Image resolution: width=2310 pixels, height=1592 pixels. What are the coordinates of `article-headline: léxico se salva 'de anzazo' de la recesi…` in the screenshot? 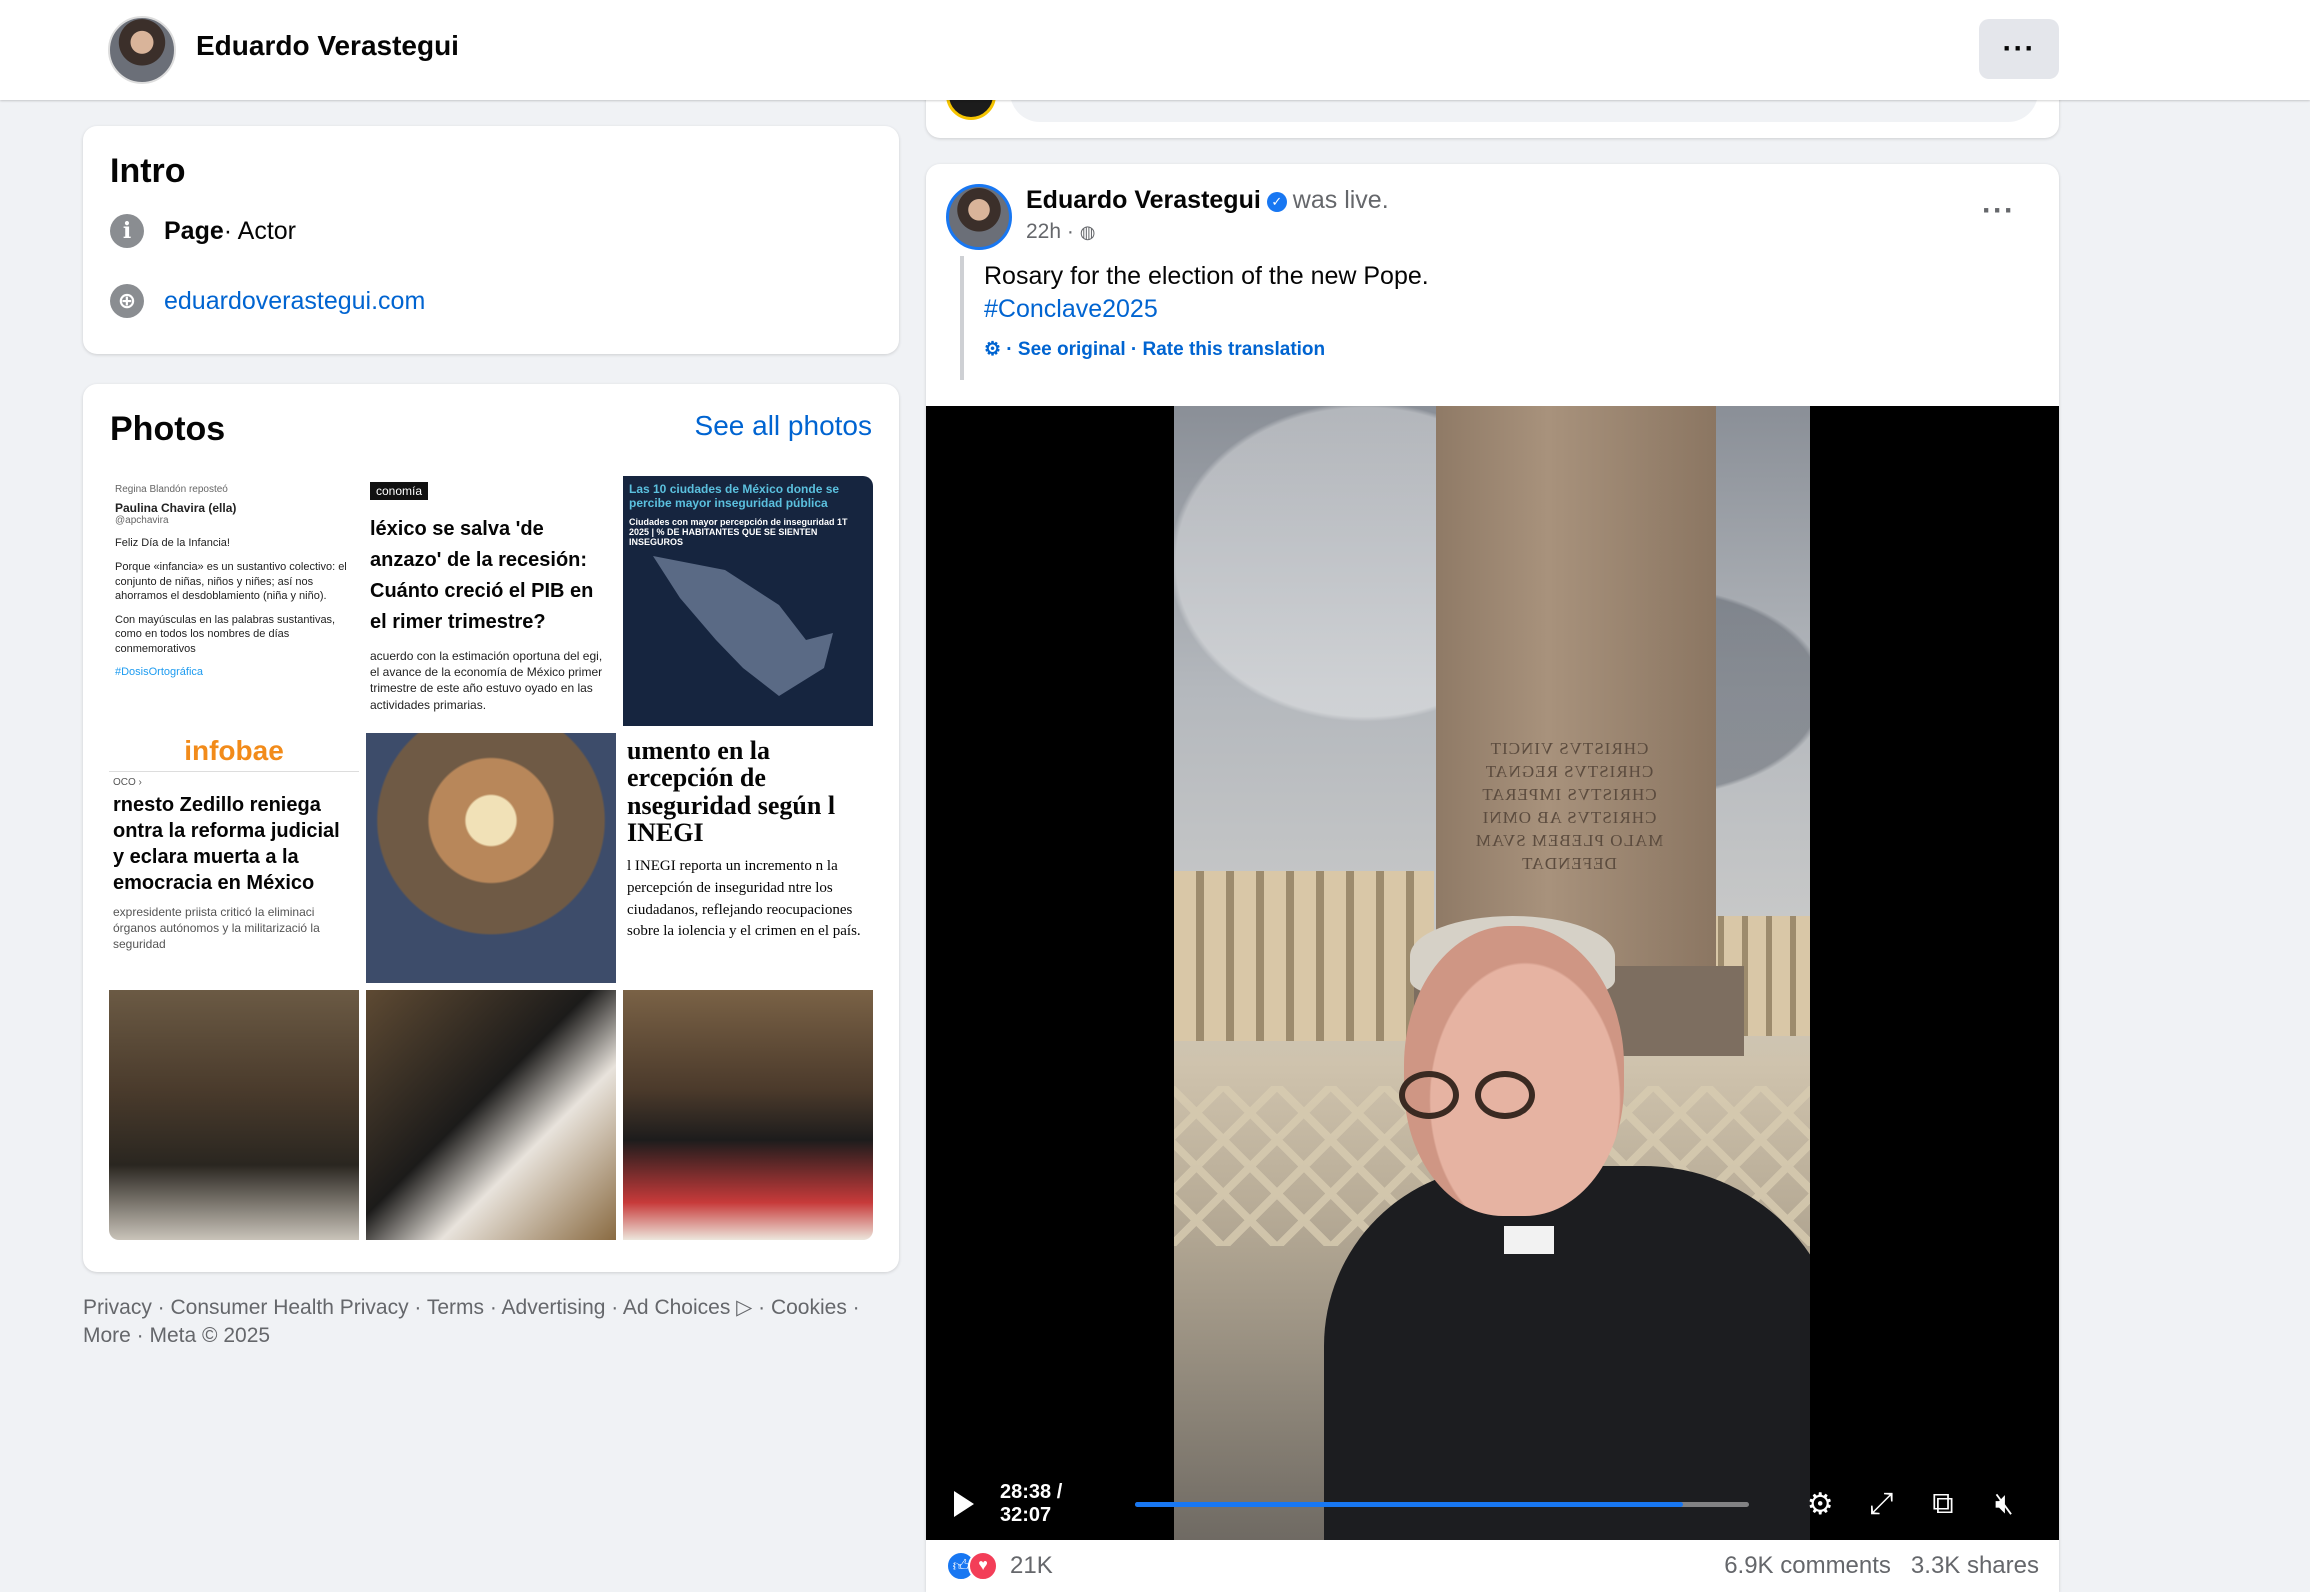 It's located at (482, 575).